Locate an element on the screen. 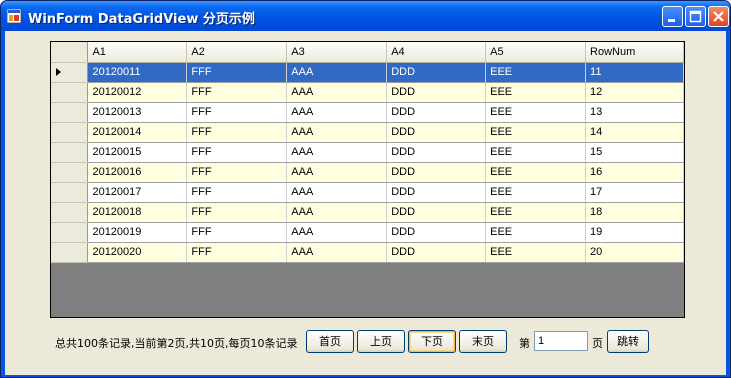  table-row: 20120015 FFF AAA DDD EEE 15 is located at coordinates (367, 152).